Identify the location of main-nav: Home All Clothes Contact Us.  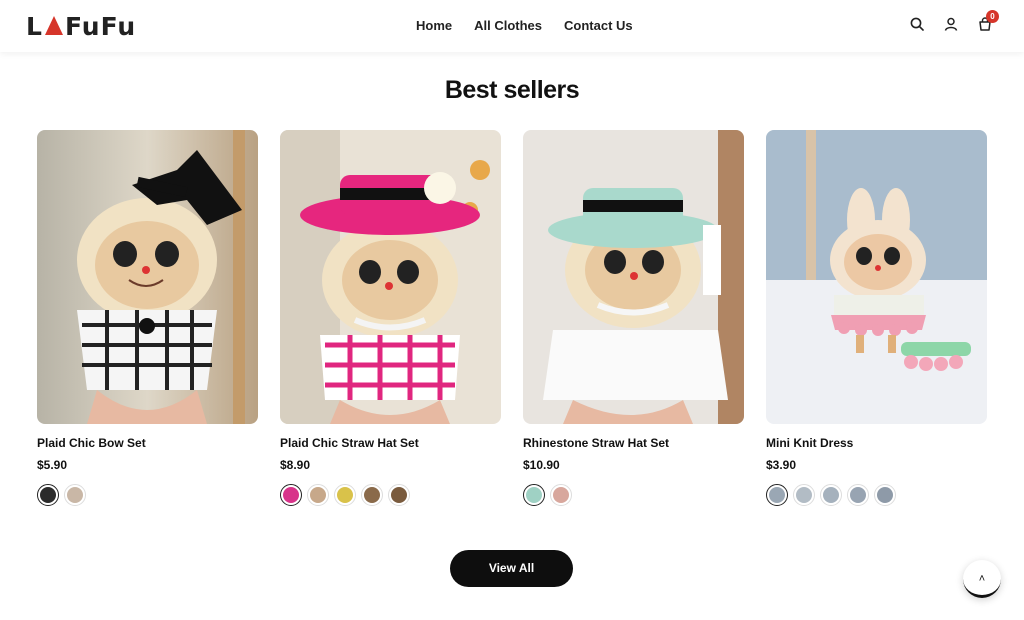
(524, 25).